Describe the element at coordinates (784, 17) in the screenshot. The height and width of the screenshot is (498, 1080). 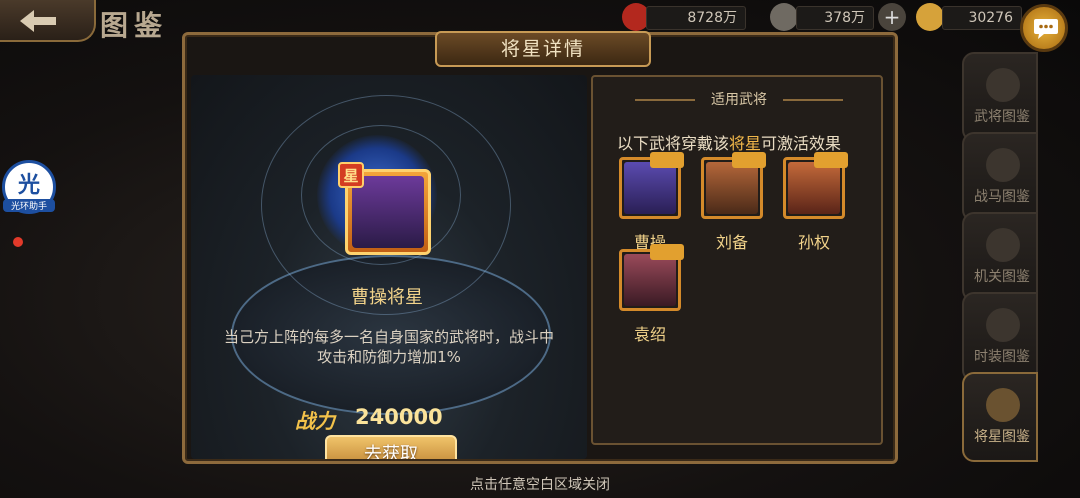
I see `coin-icon` at that location.